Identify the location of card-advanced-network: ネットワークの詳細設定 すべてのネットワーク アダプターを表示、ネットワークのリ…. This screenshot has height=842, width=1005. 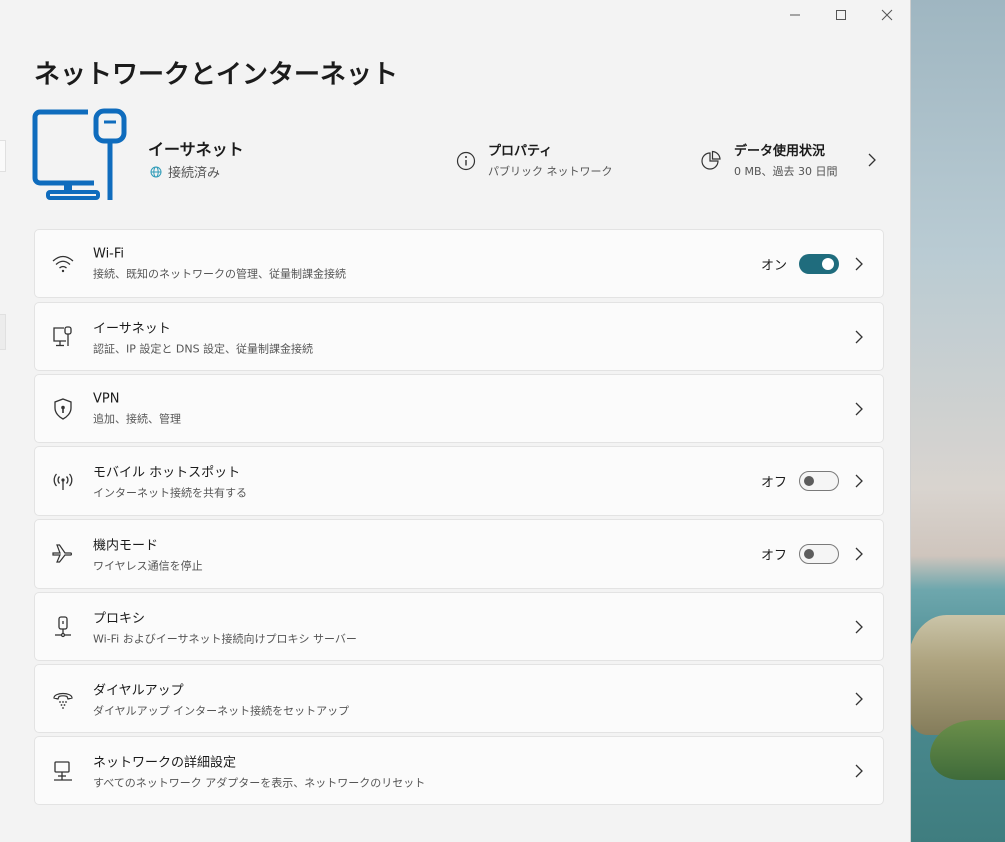
(459, 770).